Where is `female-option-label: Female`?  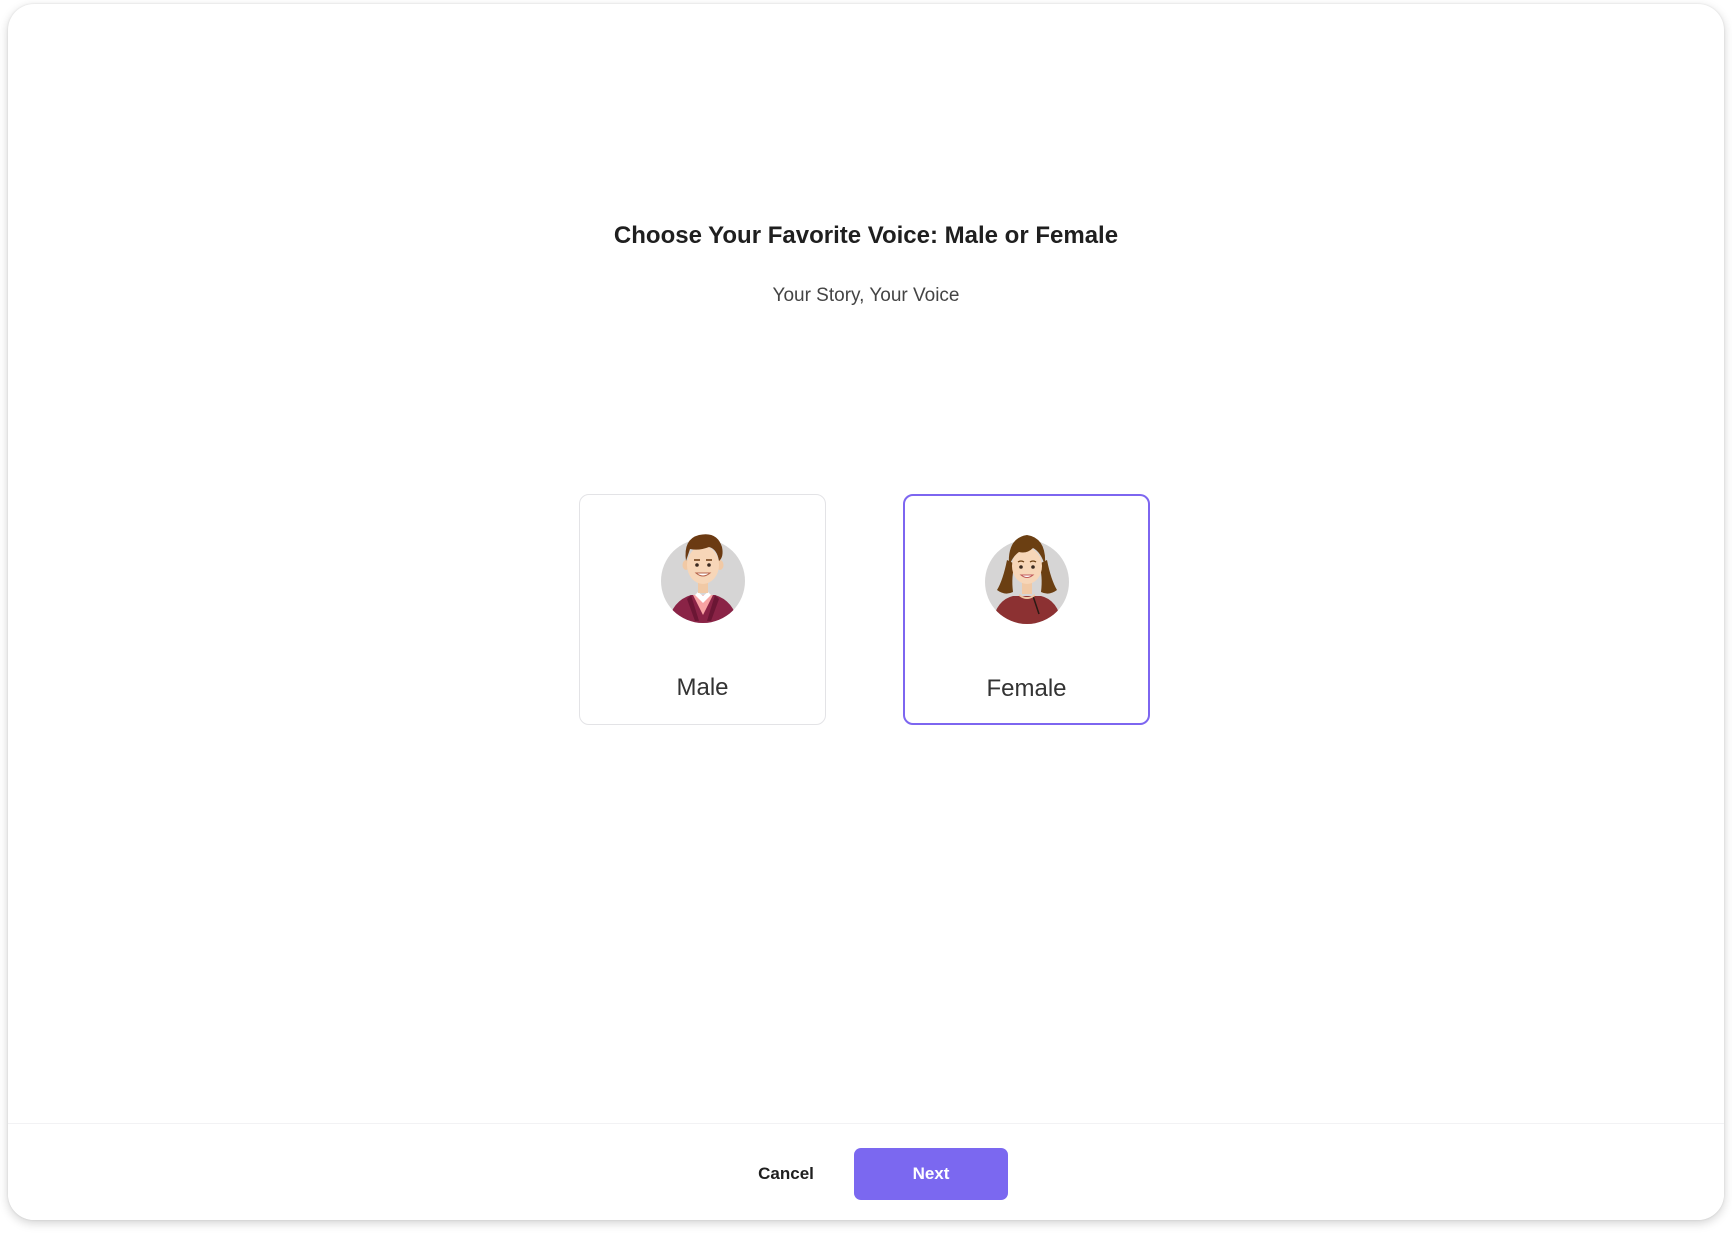
female-option-label: Female is located at coordinates (1026, 688).